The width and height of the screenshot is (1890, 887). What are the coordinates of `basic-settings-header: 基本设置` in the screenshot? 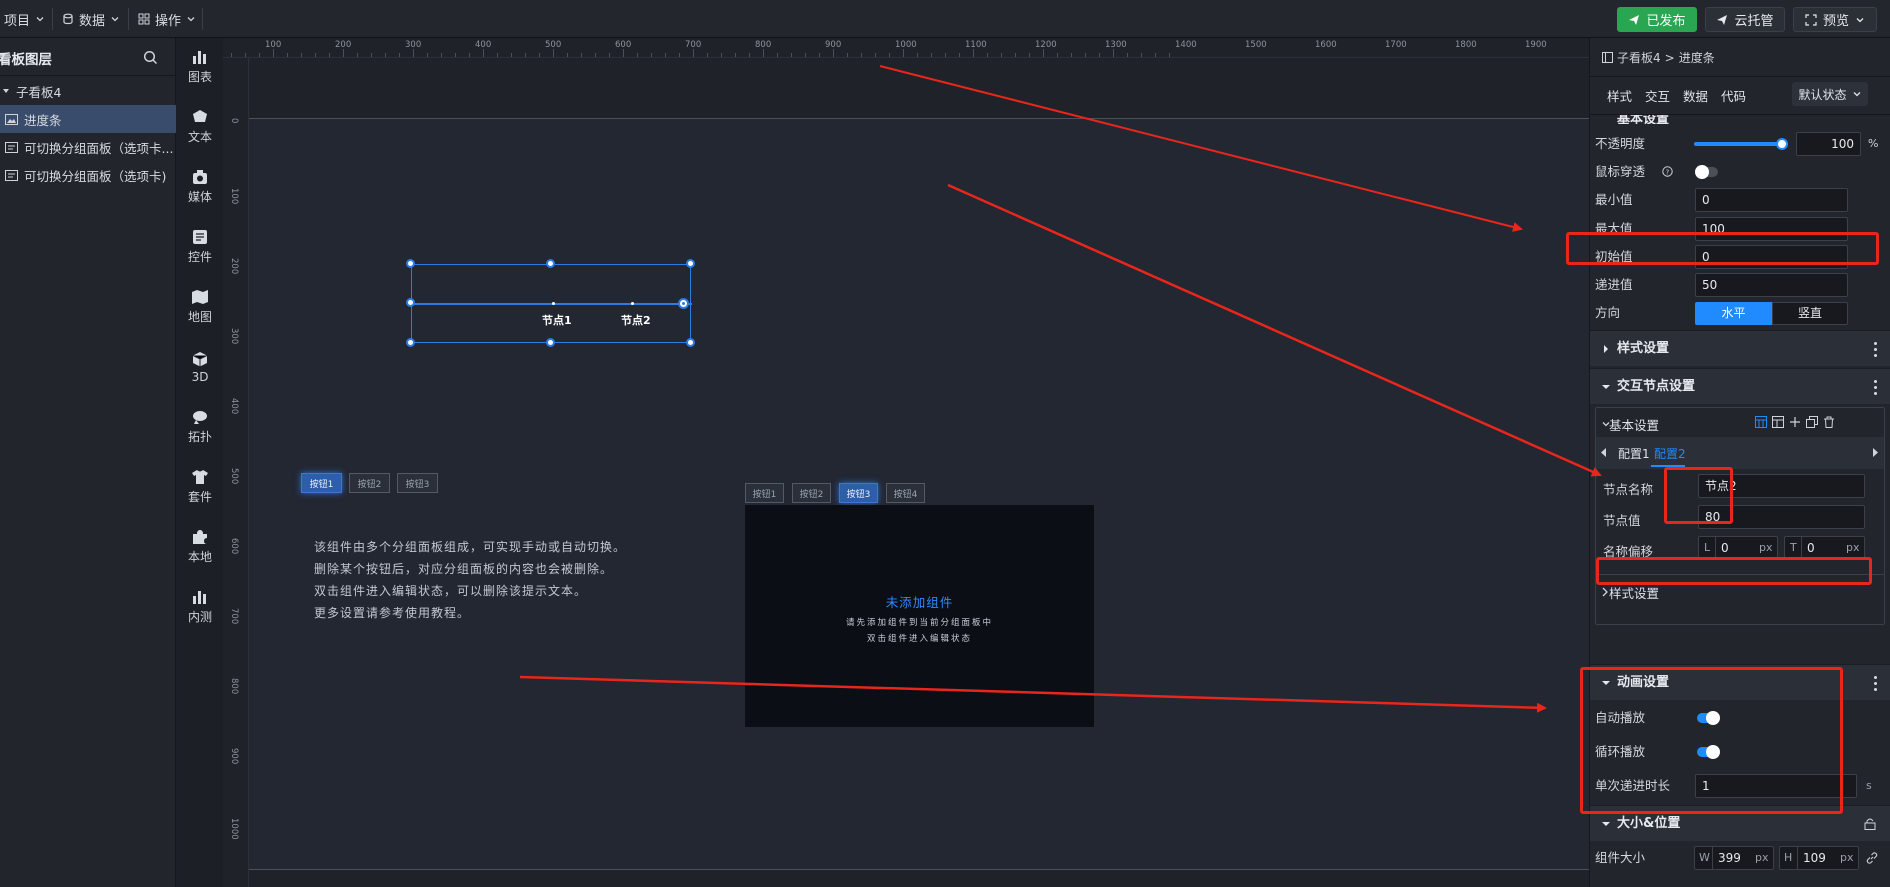 It's located at (1740, 119).